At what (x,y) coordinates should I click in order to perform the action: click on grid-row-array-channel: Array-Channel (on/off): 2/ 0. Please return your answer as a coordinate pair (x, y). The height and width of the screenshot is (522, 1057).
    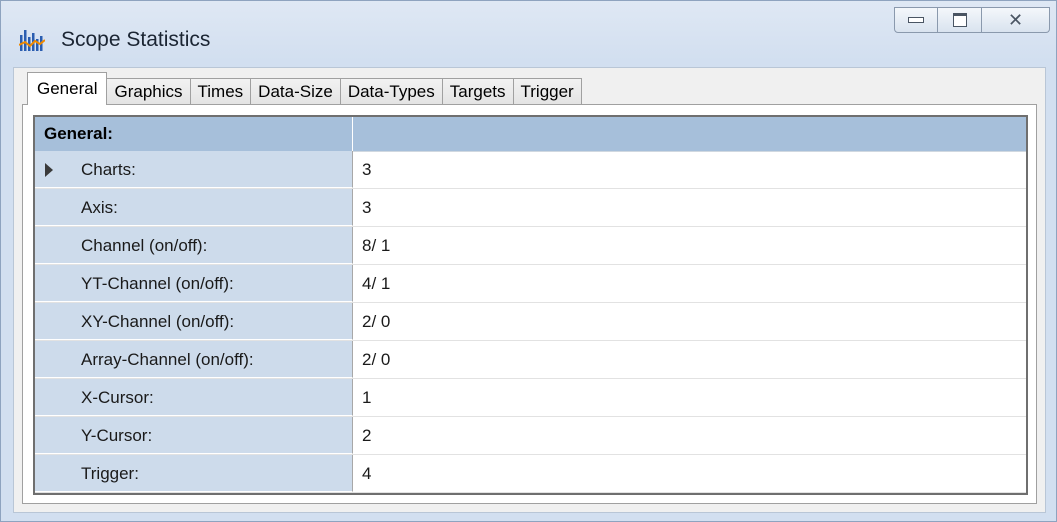
    Looking at the image, I should click on (530, 360).